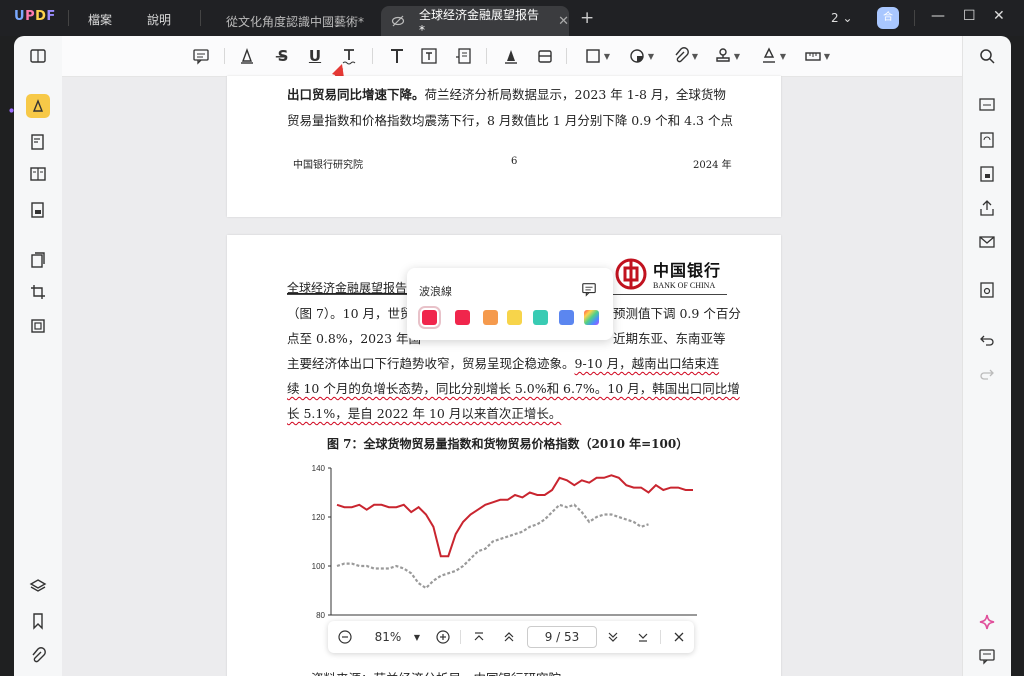 The image size is (1024, 676). What do you see at coordinates (987, 208) in the screenshot?
I see `share-icon` at bounding box center [987, 208].